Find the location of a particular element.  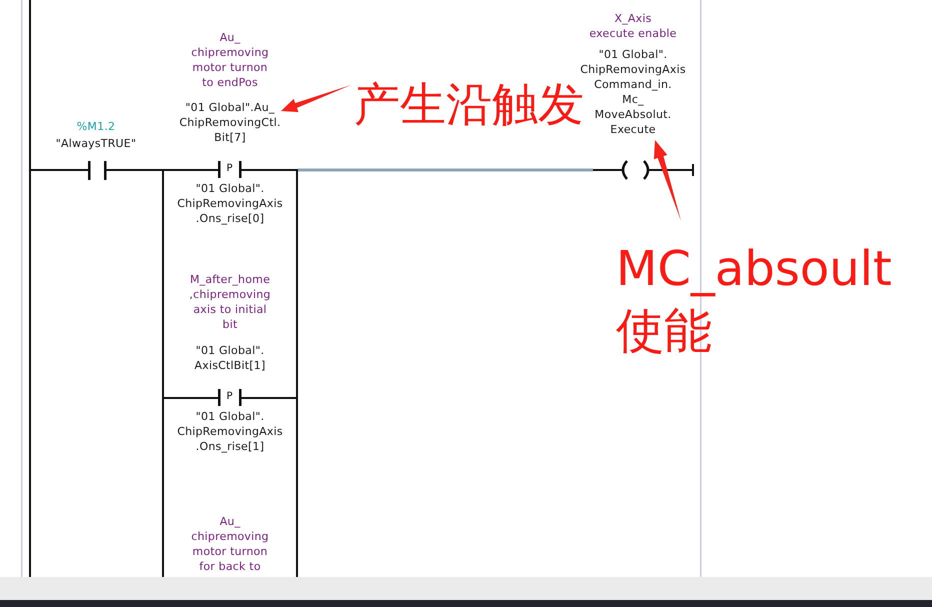

tag-comment: Au_ chipremoving motor turnon for back to is located at coordinates (230, 544).